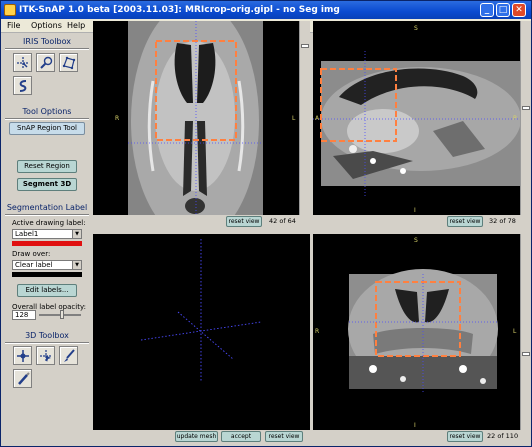  What do you see at coordinates (519, 10) in the screenshot?
I see `close-icon: ✕` at bounding box center [519, 10].